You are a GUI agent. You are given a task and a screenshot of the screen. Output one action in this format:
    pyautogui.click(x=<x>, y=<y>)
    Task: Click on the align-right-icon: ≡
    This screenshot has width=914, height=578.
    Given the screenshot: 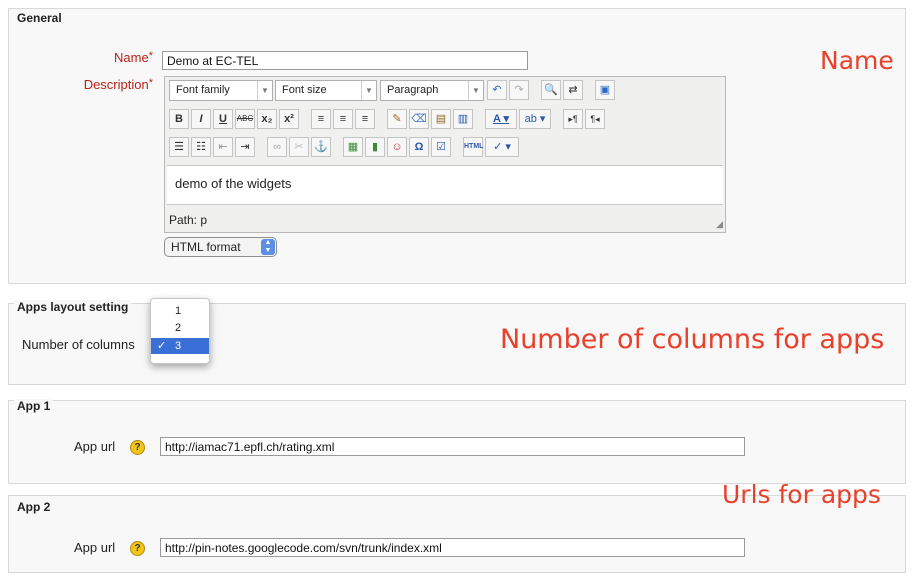 What is the action you would take?
    pyautogui.click(x=365, y=119)
    